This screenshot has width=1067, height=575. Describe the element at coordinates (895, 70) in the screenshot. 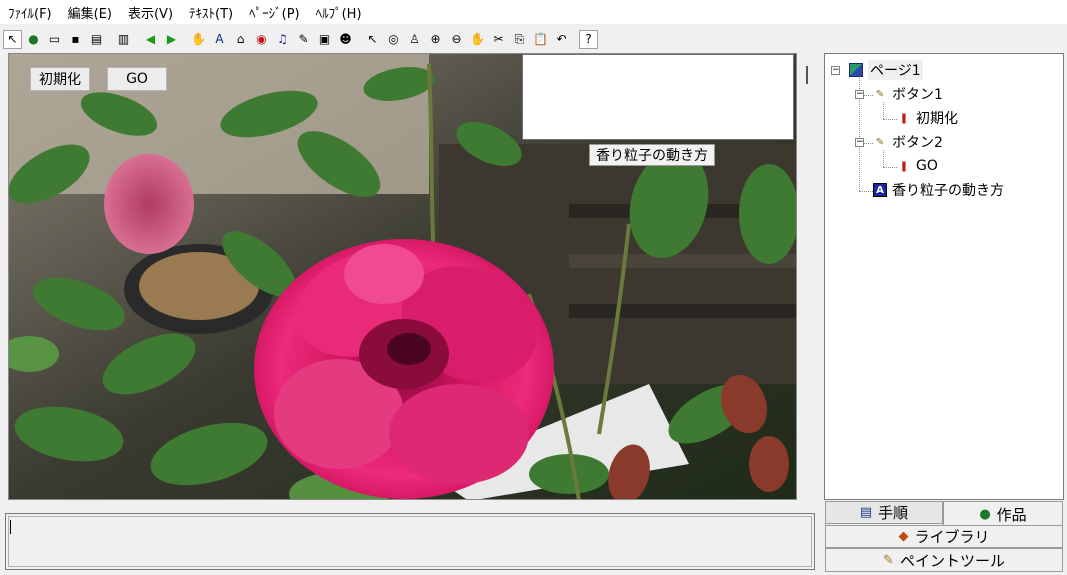

I see `tree-item-label: ページ1` at that location.